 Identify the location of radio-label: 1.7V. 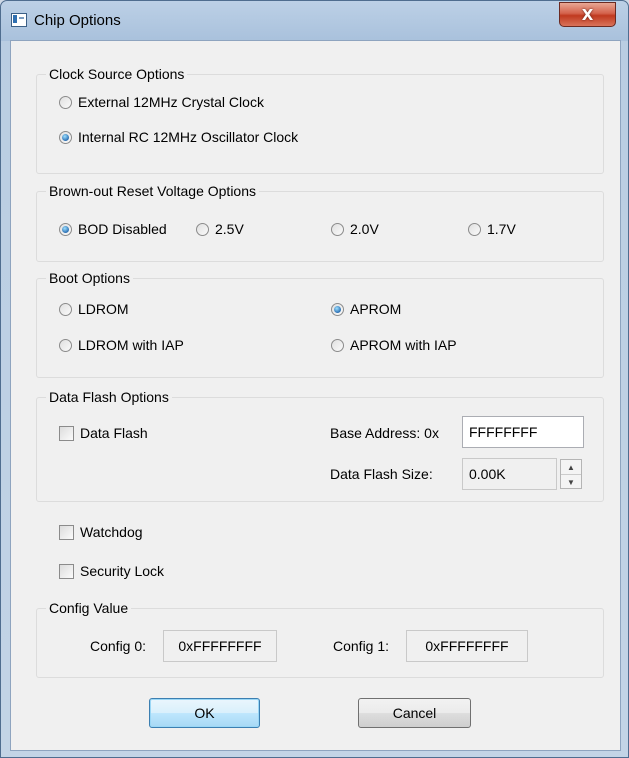
(501, 229).